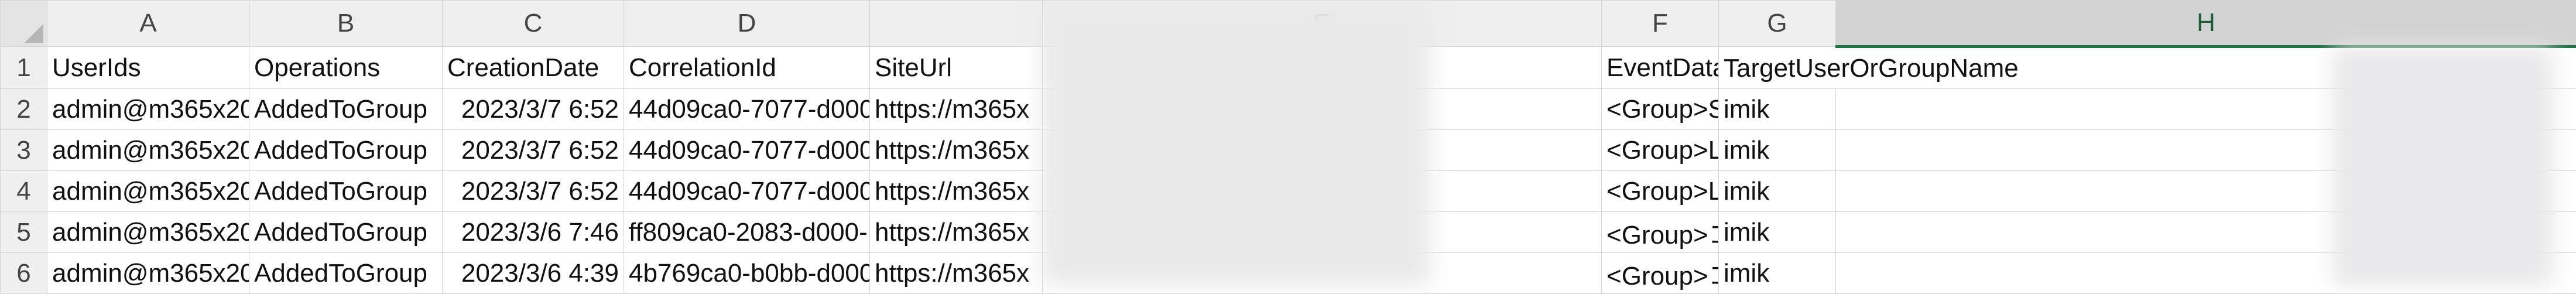 This screenshot has width=2576, height=294. I want to click on cell: 2023/3/6 4:39, so click(533, 273).